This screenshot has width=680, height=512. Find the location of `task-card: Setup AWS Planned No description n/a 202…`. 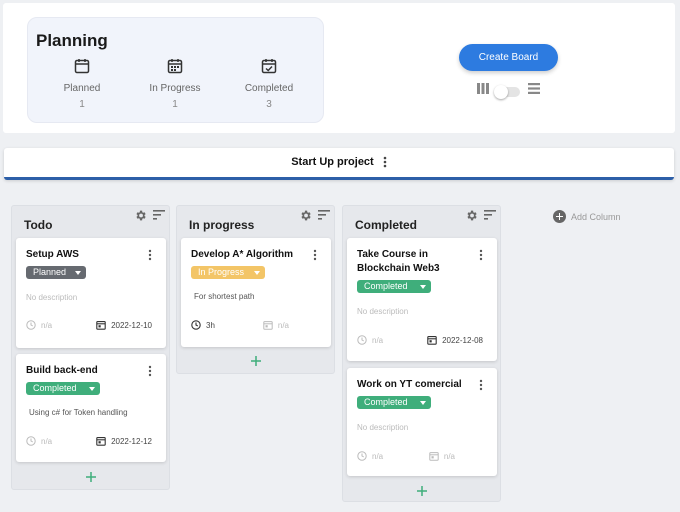

task-card: Setup AWS Planned No description n/a 202… is located at coordinates (91, 293).